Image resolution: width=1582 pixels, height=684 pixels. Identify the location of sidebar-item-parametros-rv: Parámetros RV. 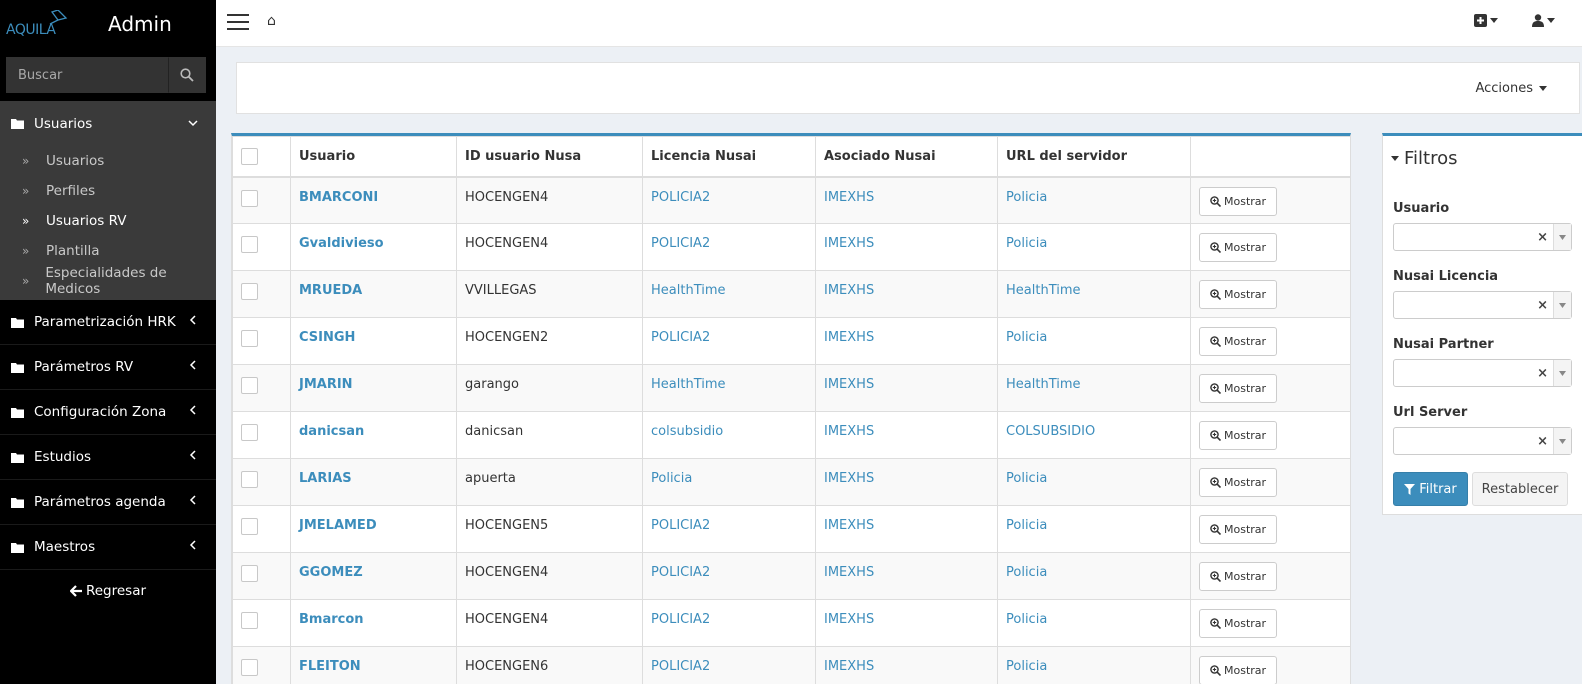
(108, 367).